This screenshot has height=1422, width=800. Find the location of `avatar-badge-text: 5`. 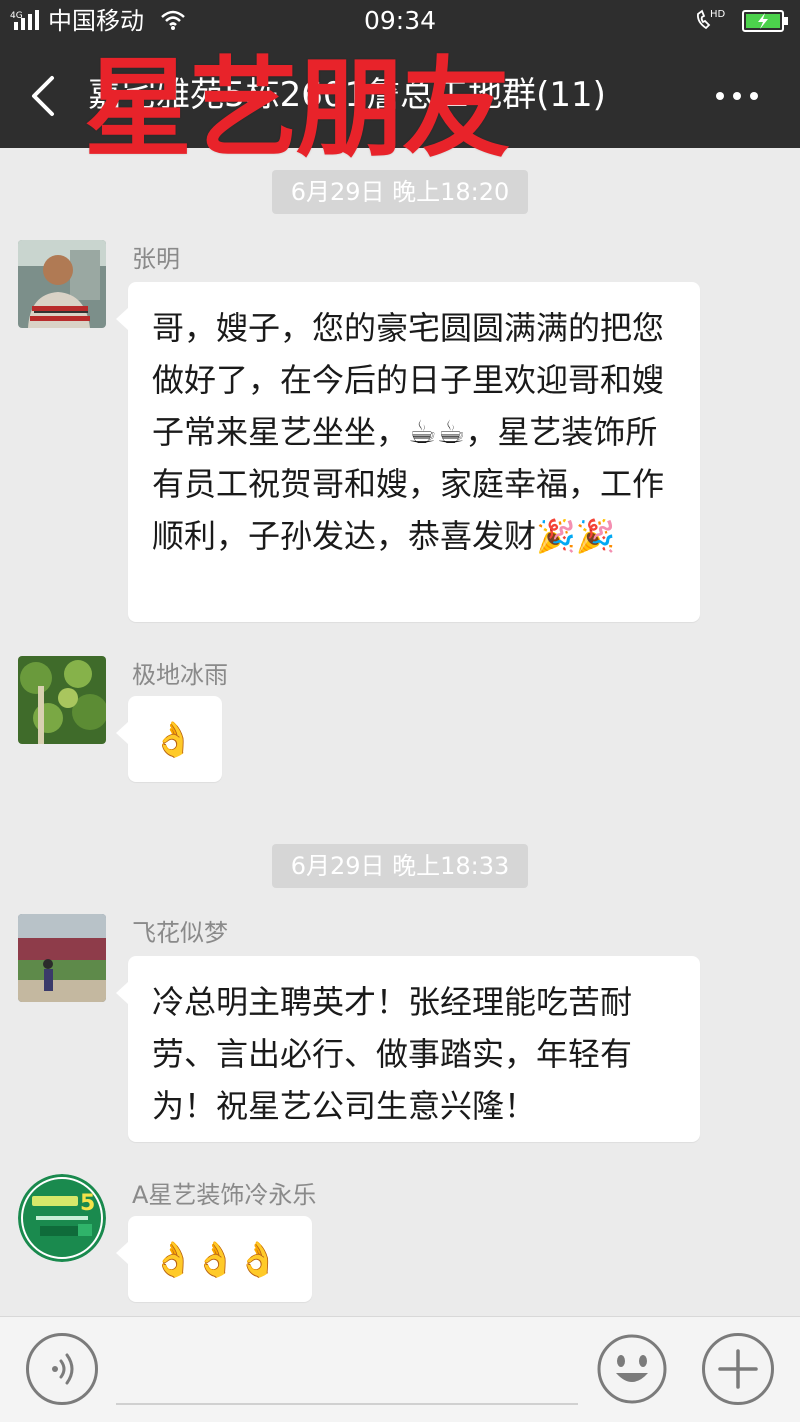

avatar-badge-text: 5 is located at coordinates (87, 1203).